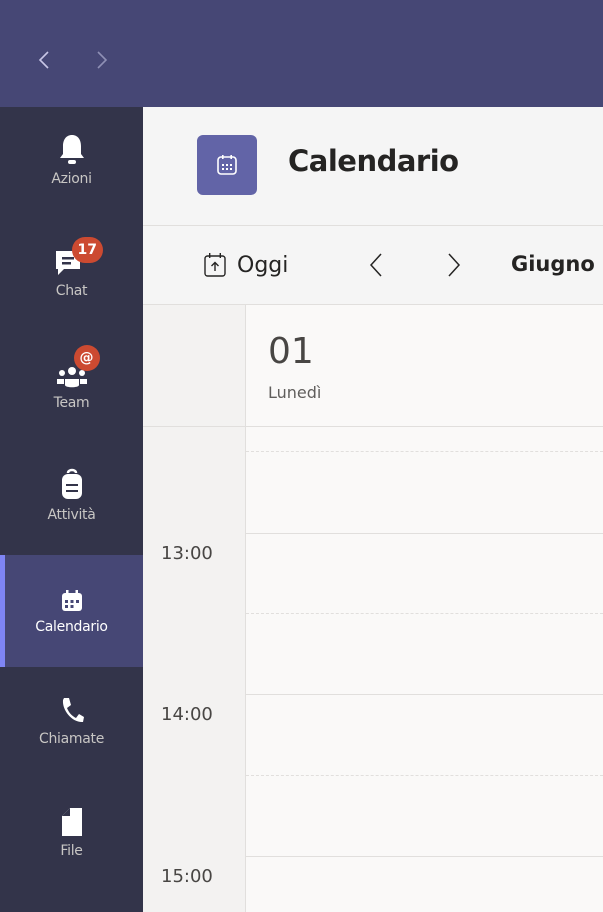  I want to click on today-button: Oggi, so click(245, 265).